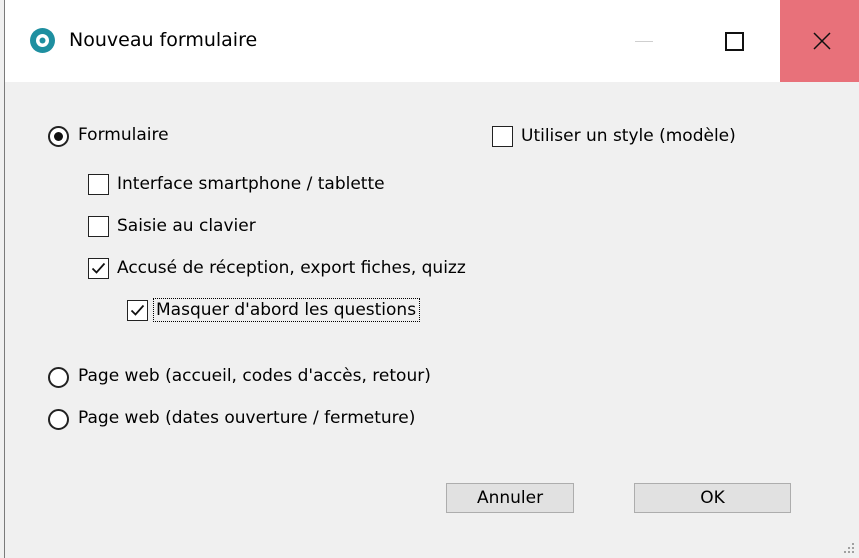 This screenshot has height=558, width=859. What do you see at coordinates (186, 226) in the screenshot?
I see `keyboard-label: Saisie au clavier` at bounding box center [186, 226].